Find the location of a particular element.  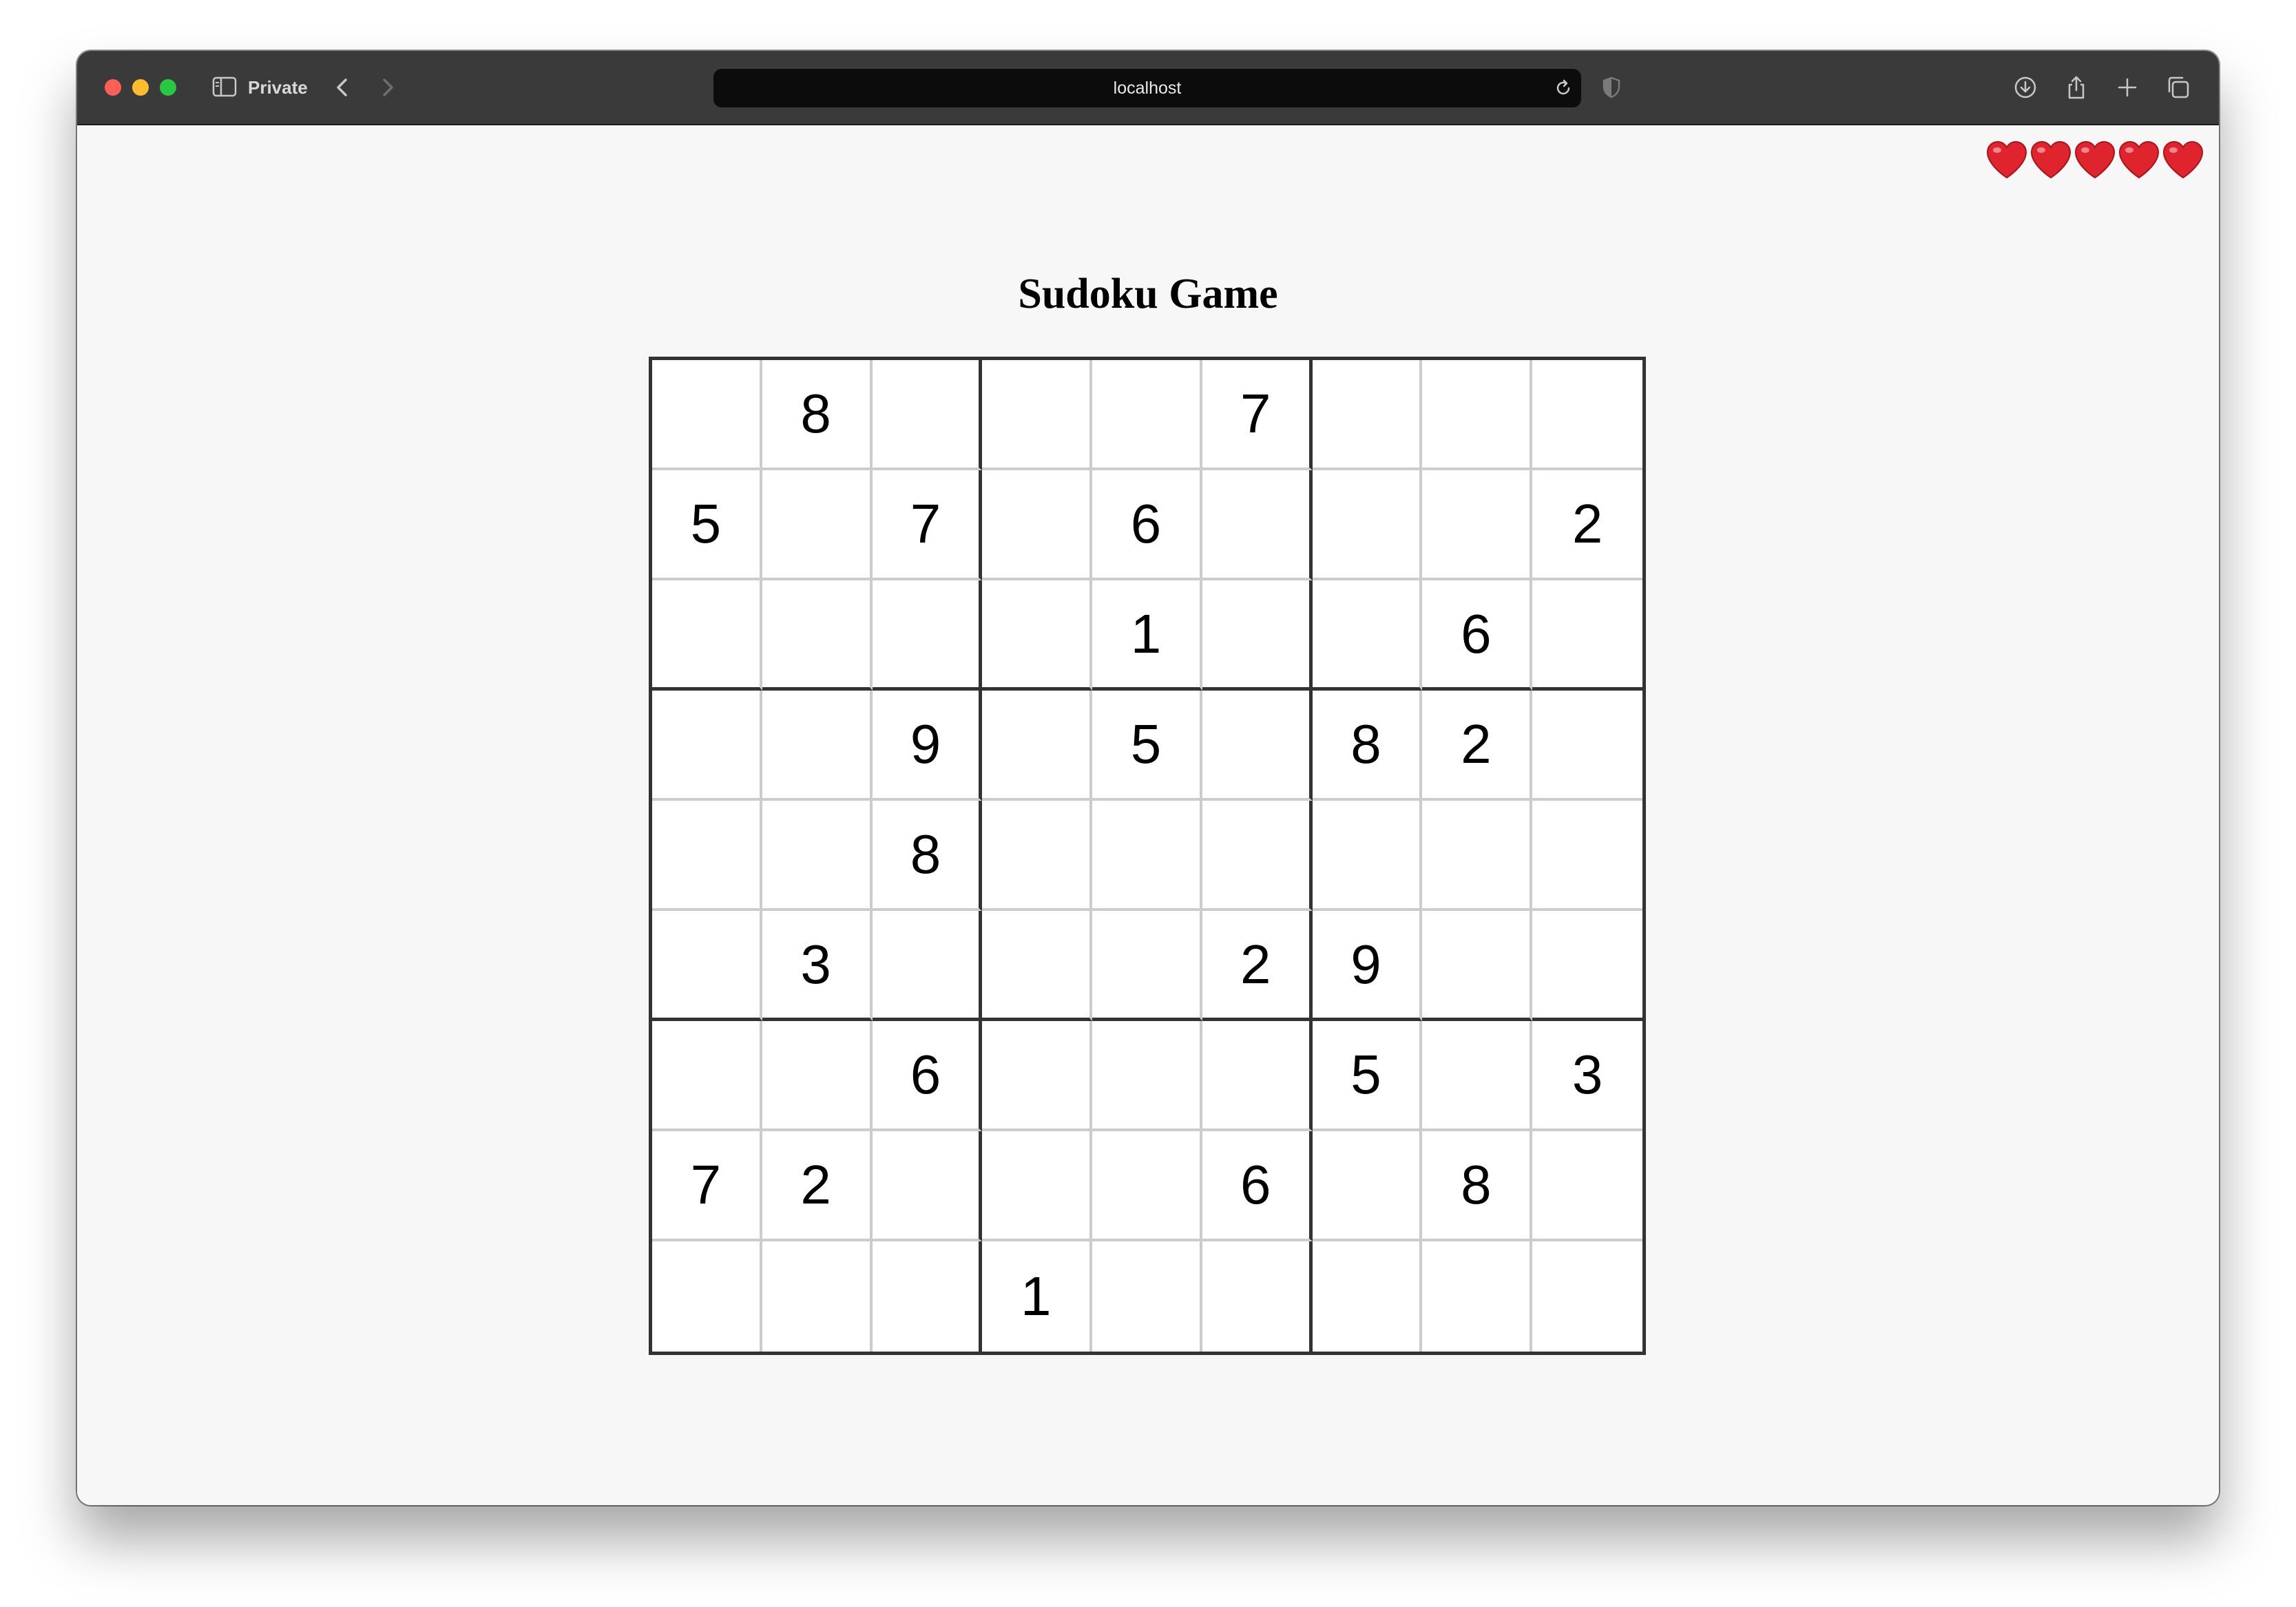

back-icon is located at coordinates (342, 87).